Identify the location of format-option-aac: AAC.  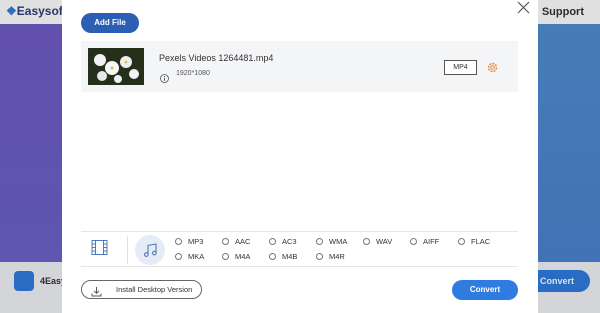
(236, 241).